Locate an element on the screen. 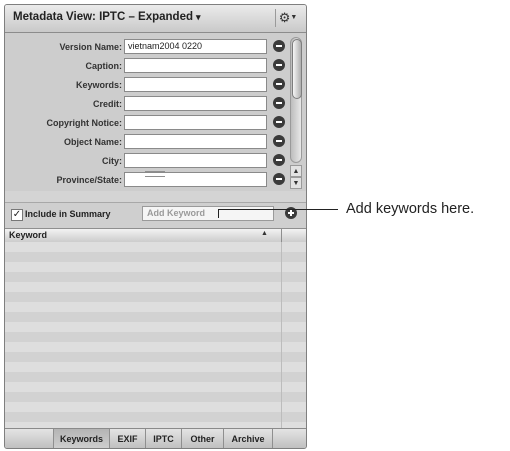  inspector-tab-bar: Keywords EXIF IPTC Other Archive is located at coordinates (155, 438).